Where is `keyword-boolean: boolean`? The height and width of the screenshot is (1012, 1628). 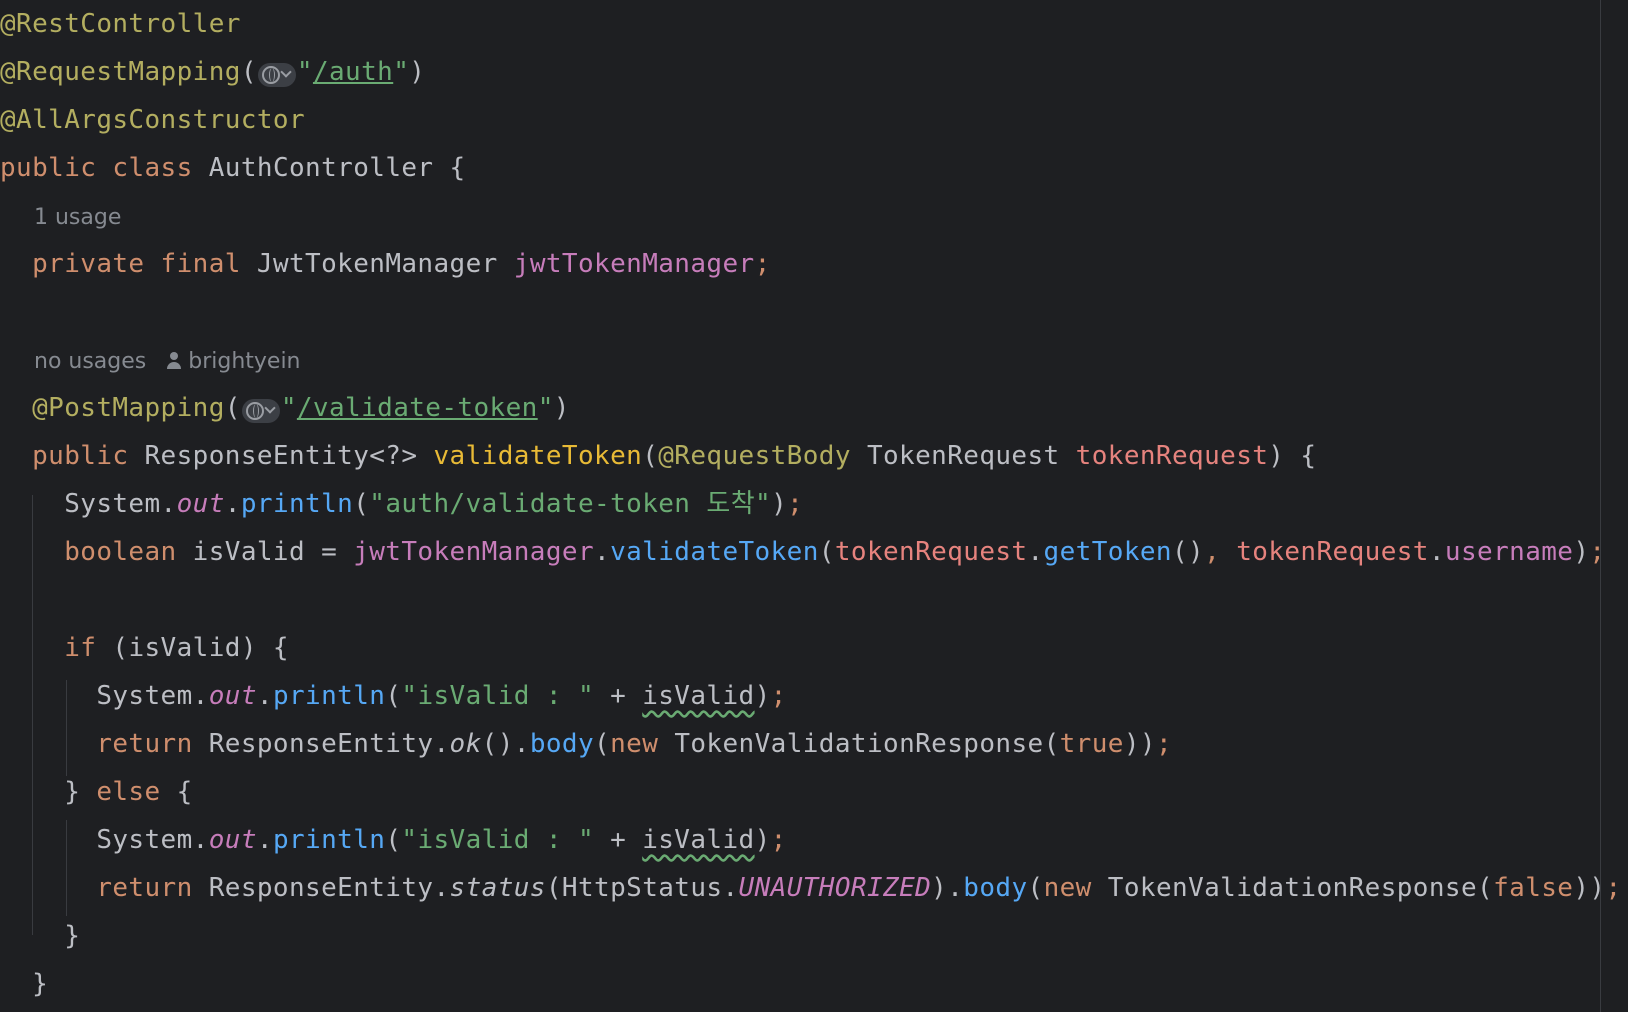
keyword-boolean: boolean is located at coordinates (120, 552).